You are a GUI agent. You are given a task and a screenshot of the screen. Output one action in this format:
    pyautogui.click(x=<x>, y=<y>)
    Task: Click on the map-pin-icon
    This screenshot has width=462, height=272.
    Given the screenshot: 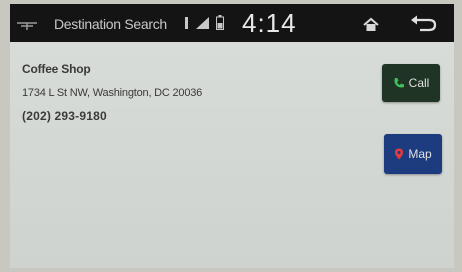 What is the action you would take?
    pyautogui.click(x=399, y=154)
    